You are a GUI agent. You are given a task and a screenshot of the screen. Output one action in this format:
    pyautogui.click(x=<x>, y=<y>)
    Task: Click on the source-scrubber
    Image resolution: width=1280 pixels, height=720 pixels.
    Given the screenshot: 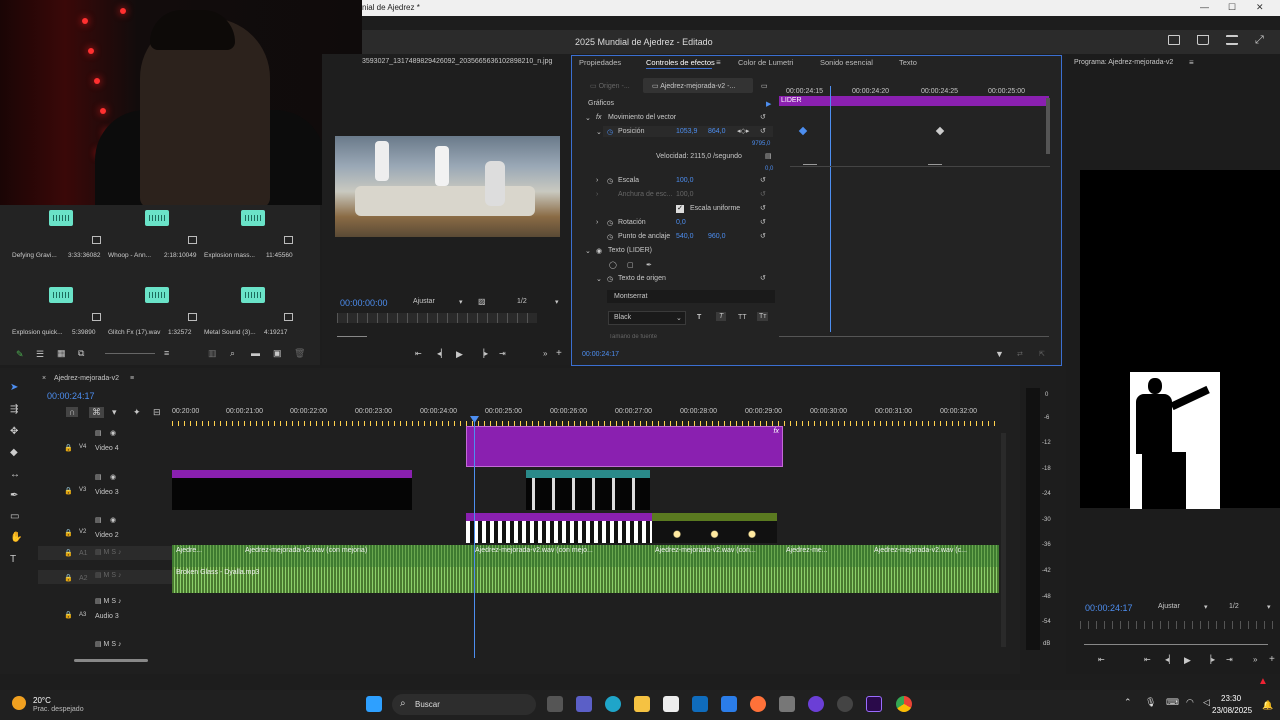 What is the action you would take?
    pyautogui.click(x=437, y=318)
    